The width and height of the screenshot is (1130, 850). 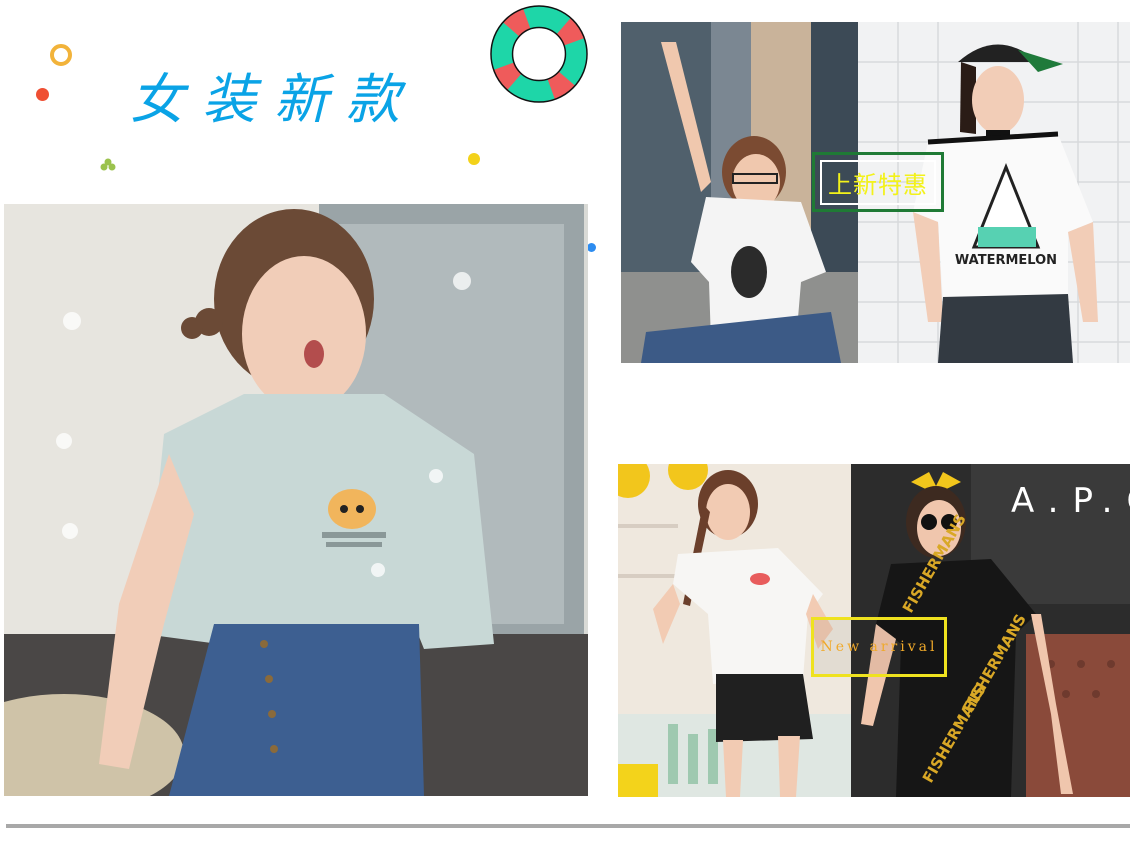 I want to click on bottom-divider, so click(x=568, y=826).